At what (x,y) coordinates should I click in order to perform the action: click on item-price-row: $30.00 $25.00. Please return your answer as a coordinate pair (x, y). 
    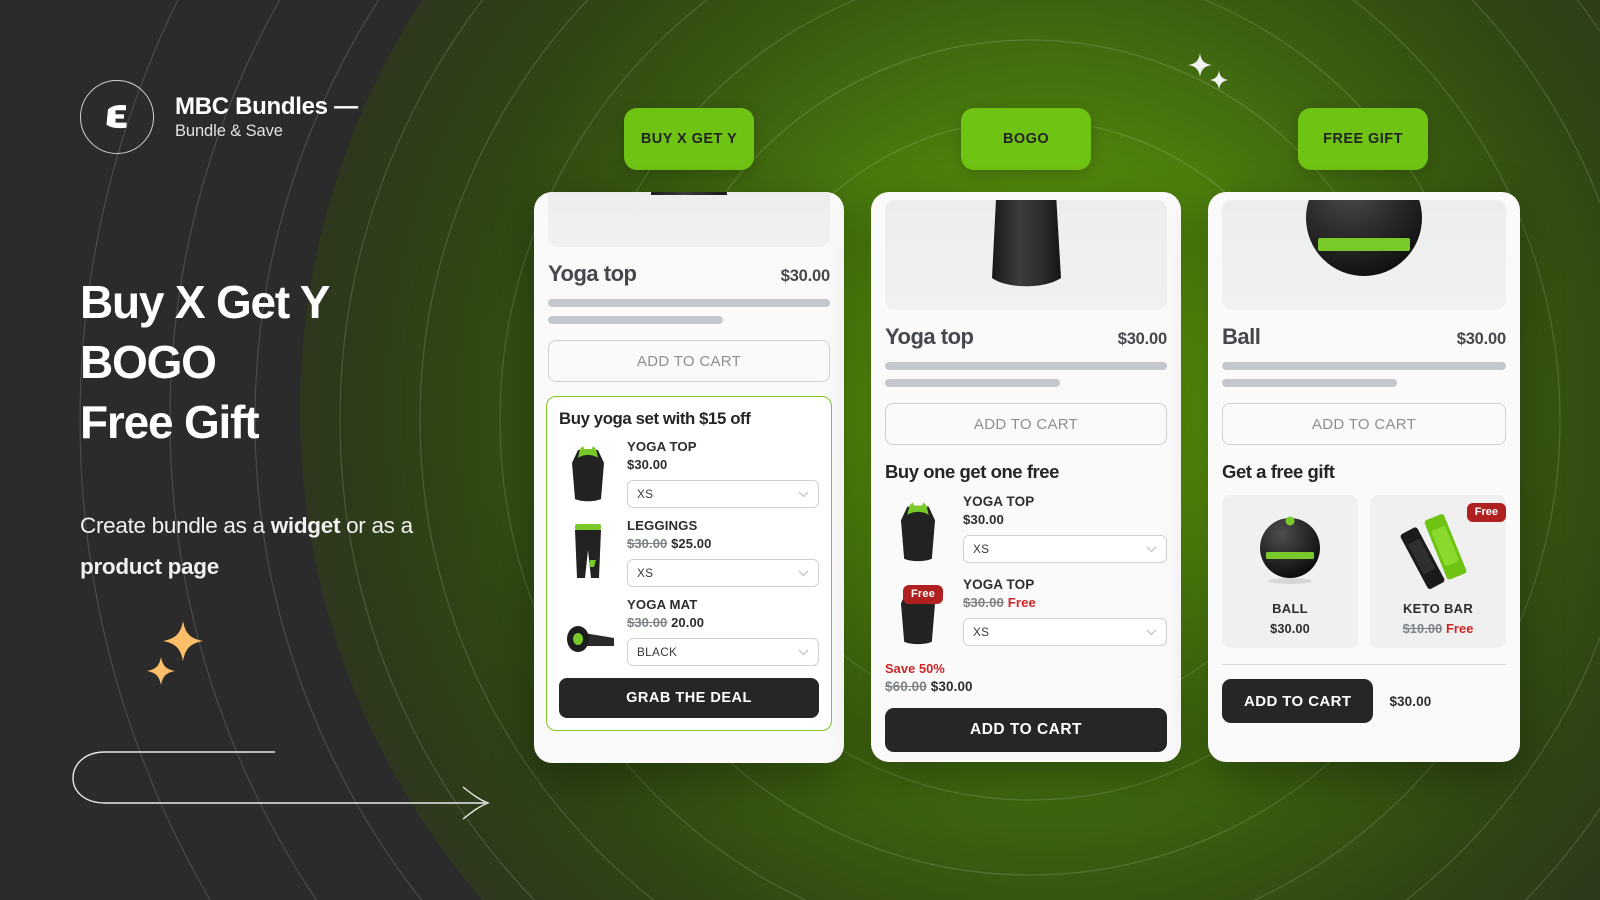
    Looking at the image, I should click on (723, 543).